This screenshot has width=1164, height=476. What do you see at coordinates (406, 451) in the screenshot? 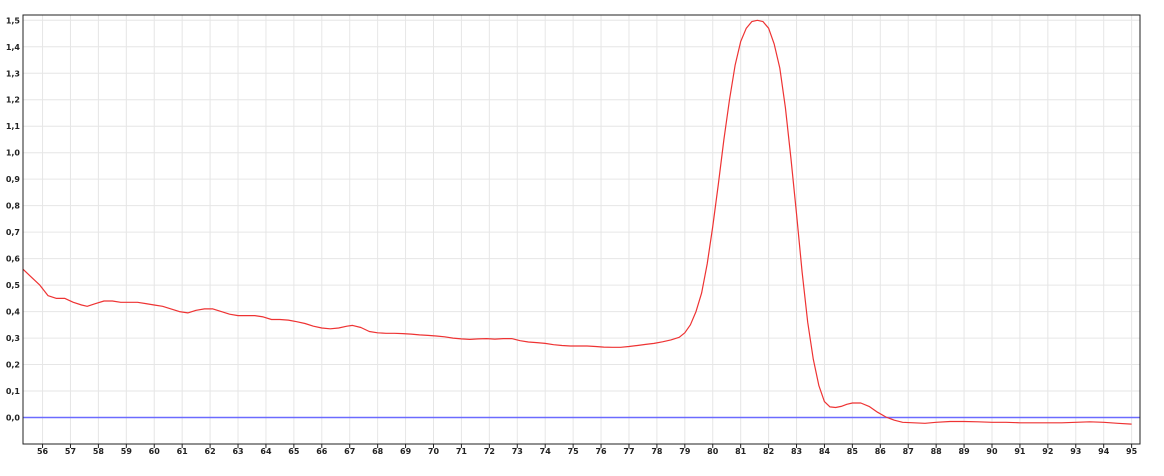
I see `x-tick-label: 69` at bounding box center [406, 451].